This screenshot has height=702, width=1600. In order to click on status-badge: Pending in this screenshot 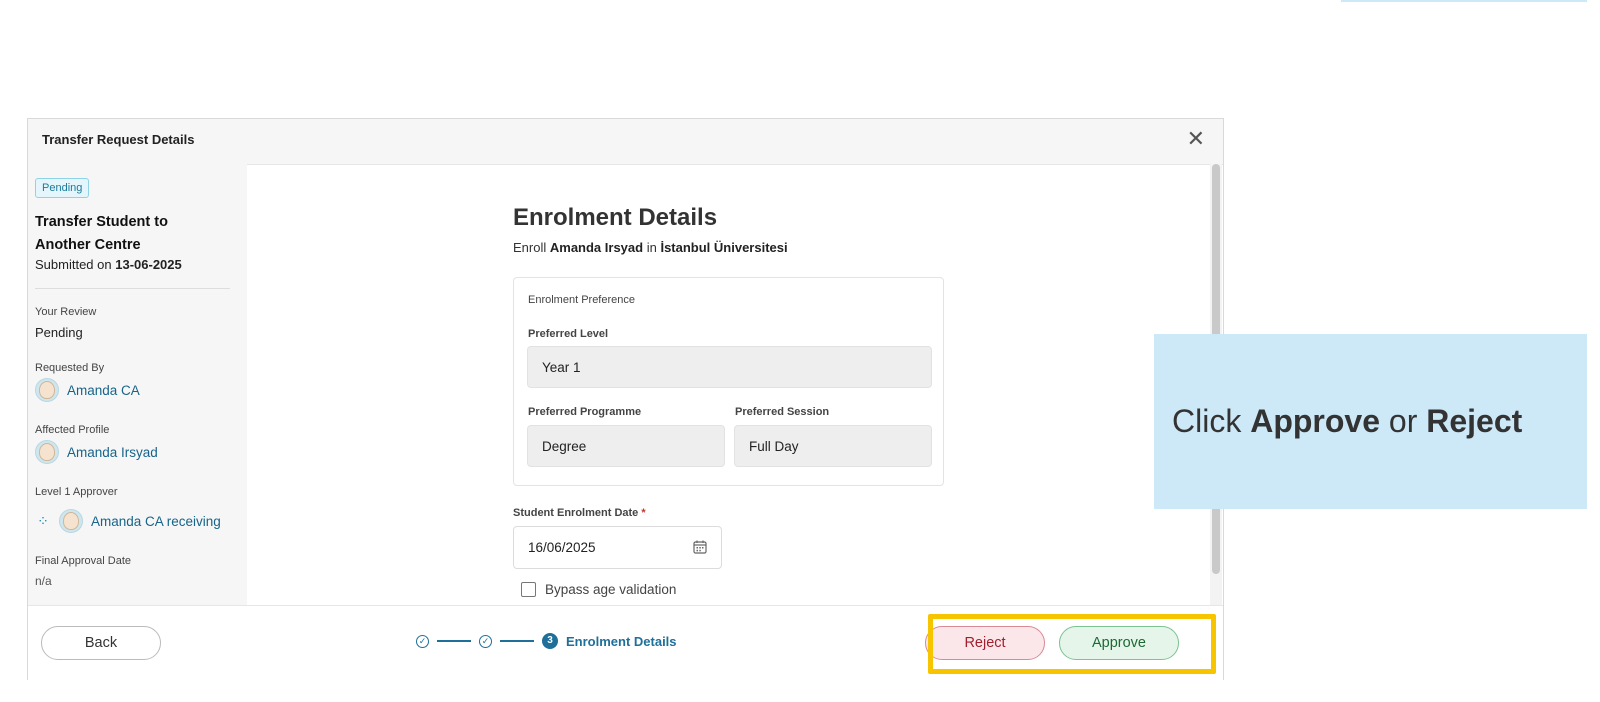, I will do `click(62, 188)`.